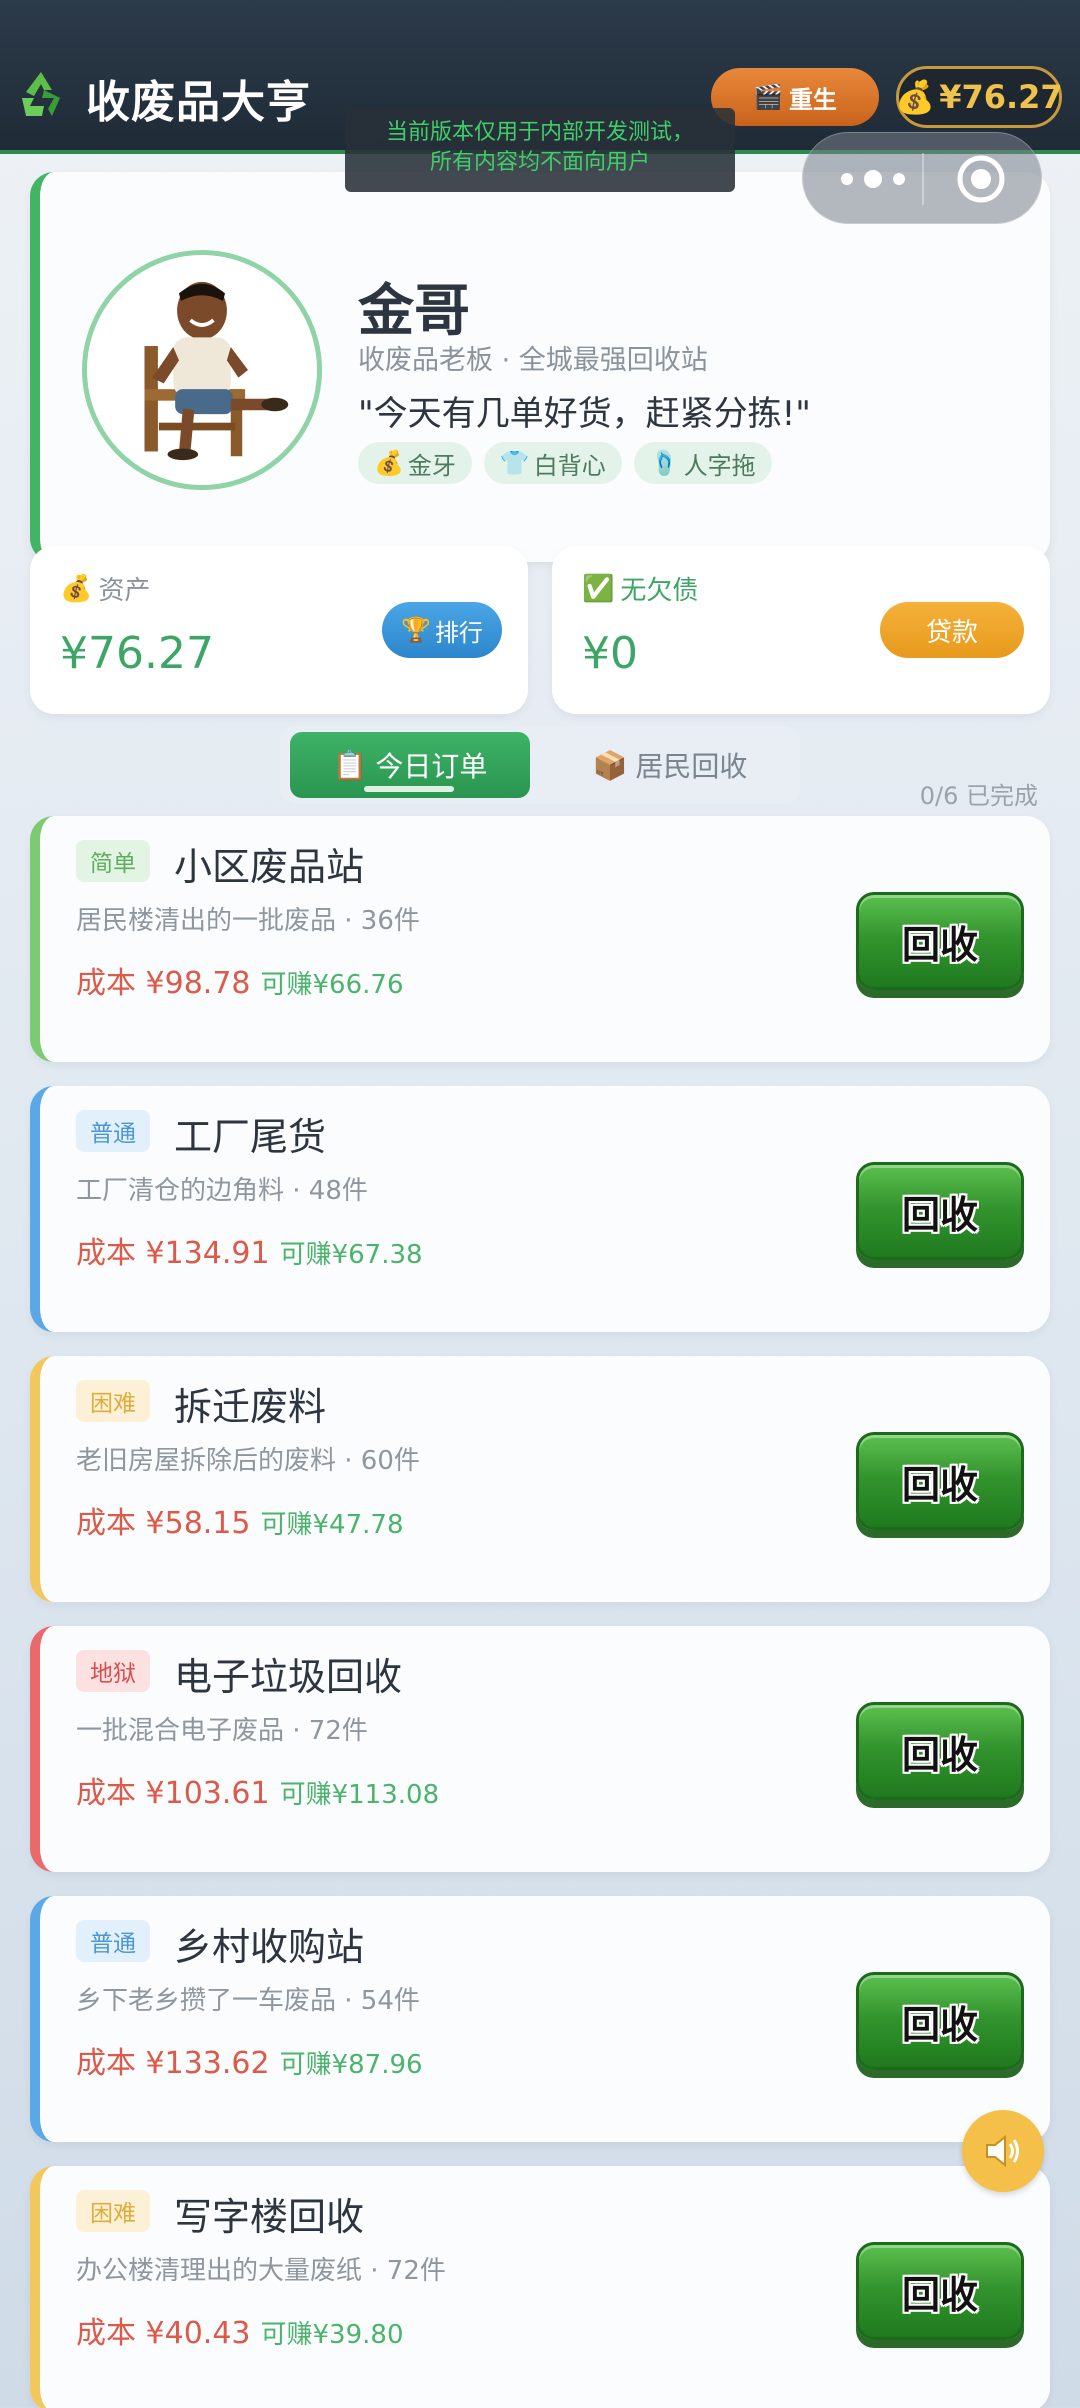 The image size is (1080, 2408). I want to click on order-cost: 成本 ¥40.43, so click(163, 2333).